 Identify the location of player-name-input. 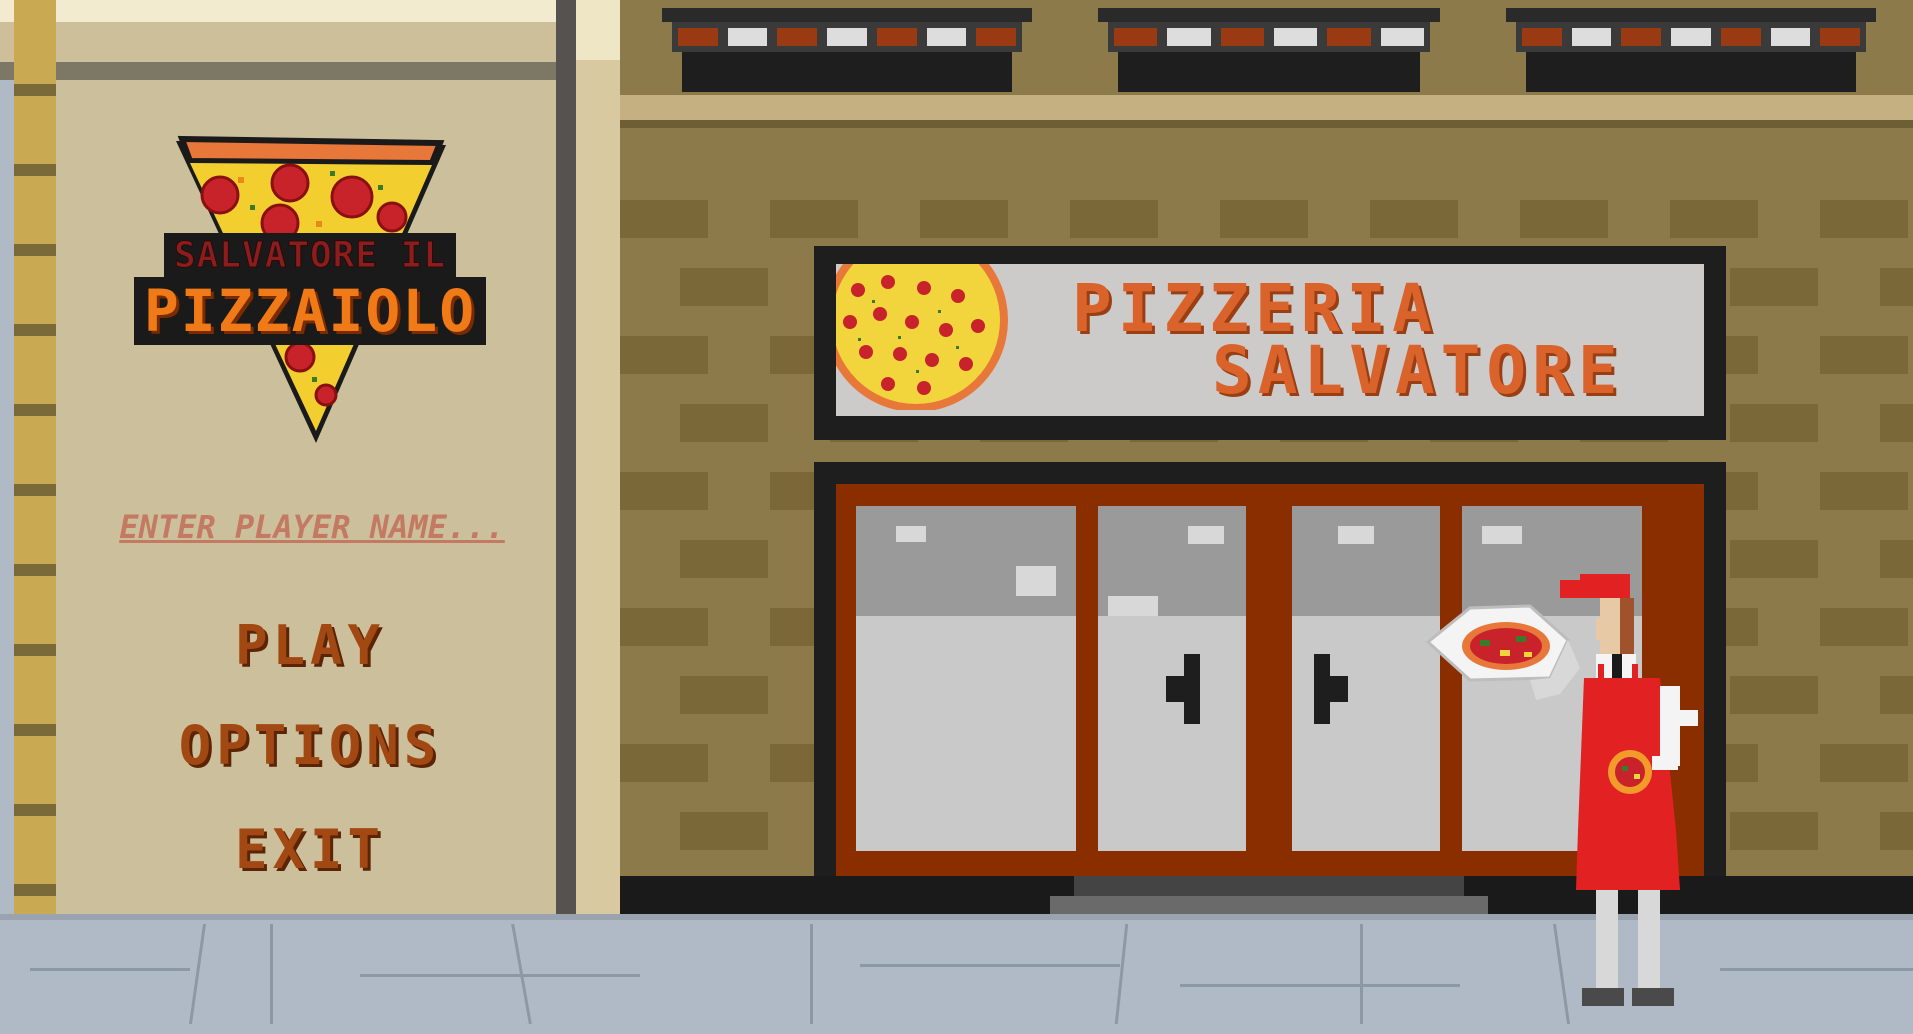
(312, 527).